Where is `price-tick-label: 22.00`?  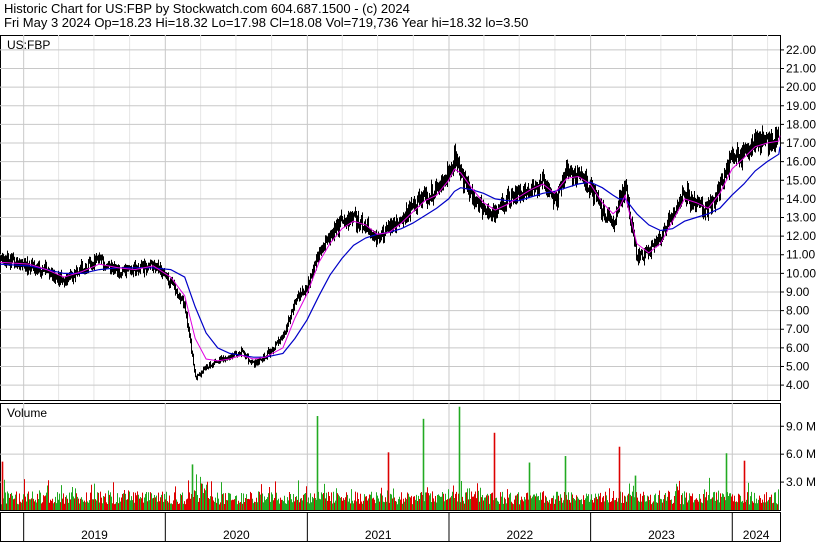
price-tick-label: 22.00 is located at coordinates (801, 50).